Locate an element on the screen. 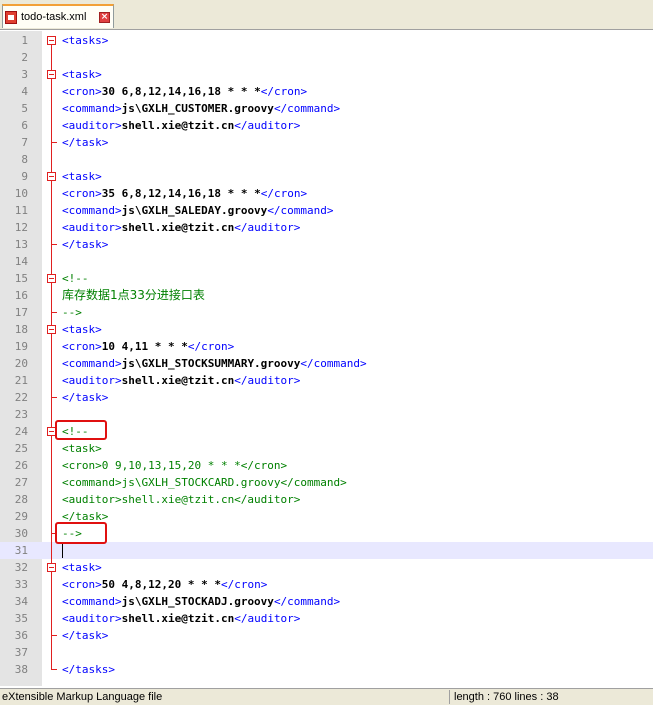 Image resolution: width=653 pixels, height=705 pixels. xml-tag: <tasks> is located at coordinates (85, 40).